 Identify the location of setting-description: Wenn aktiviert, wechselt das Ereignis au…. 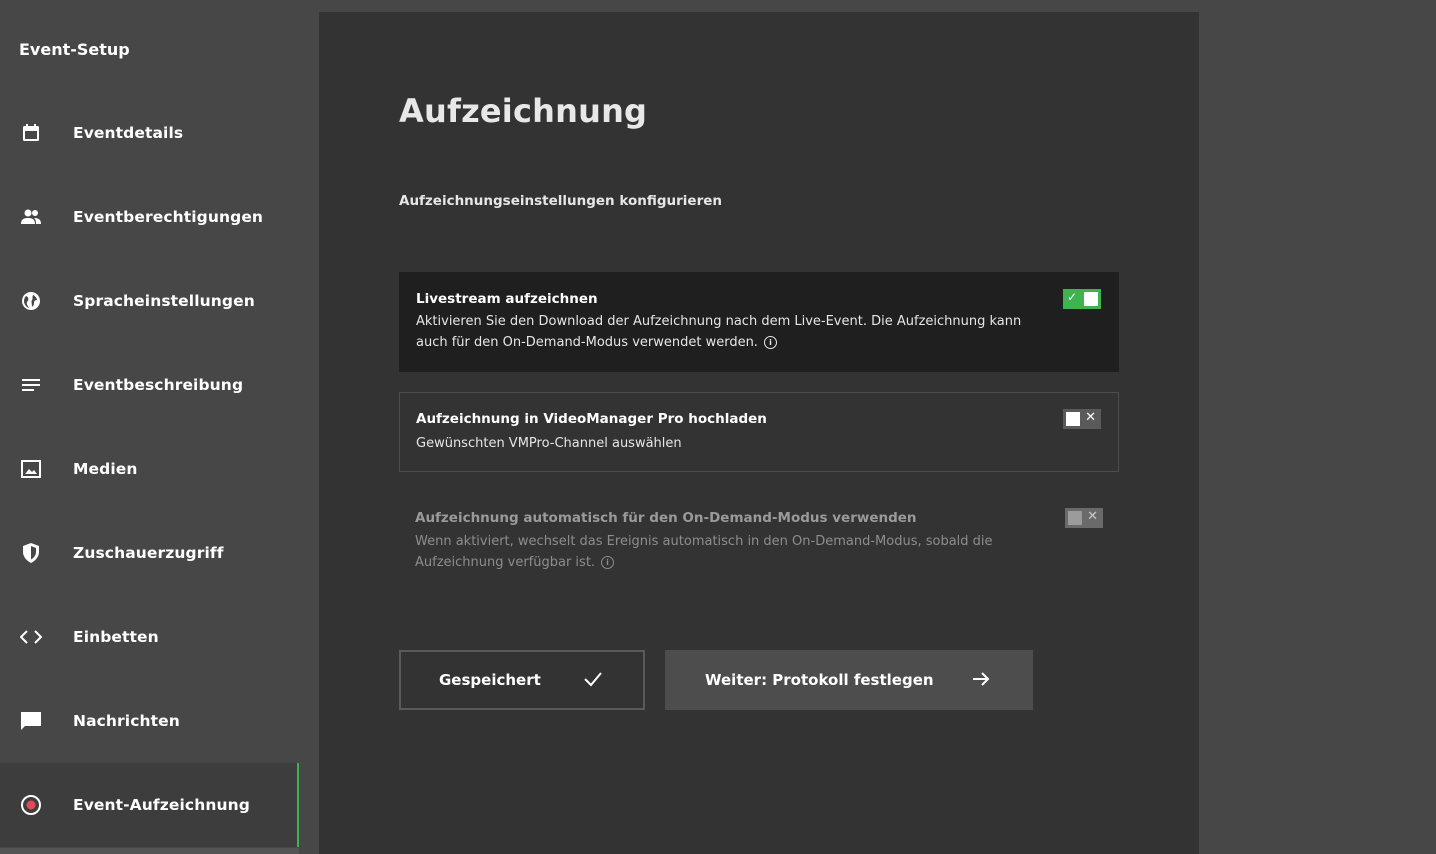
(735, 552).